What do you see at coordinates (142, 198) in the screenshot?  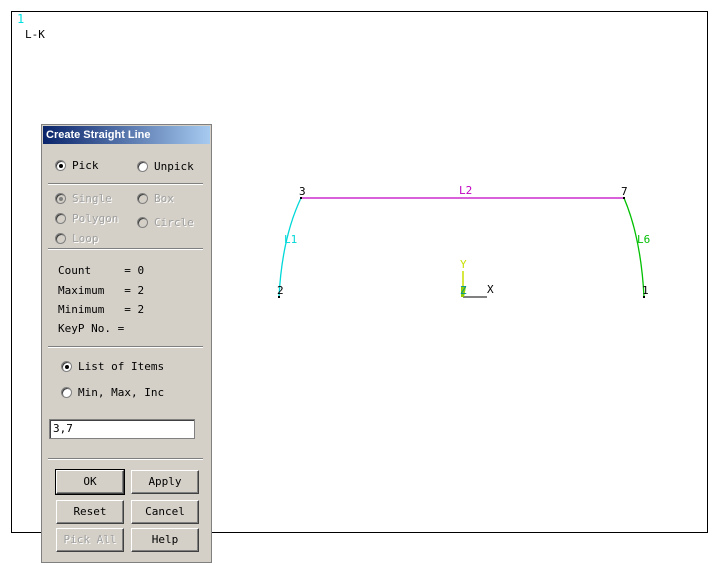 I see `box-radio-dot` at bounding box center [142, 198].